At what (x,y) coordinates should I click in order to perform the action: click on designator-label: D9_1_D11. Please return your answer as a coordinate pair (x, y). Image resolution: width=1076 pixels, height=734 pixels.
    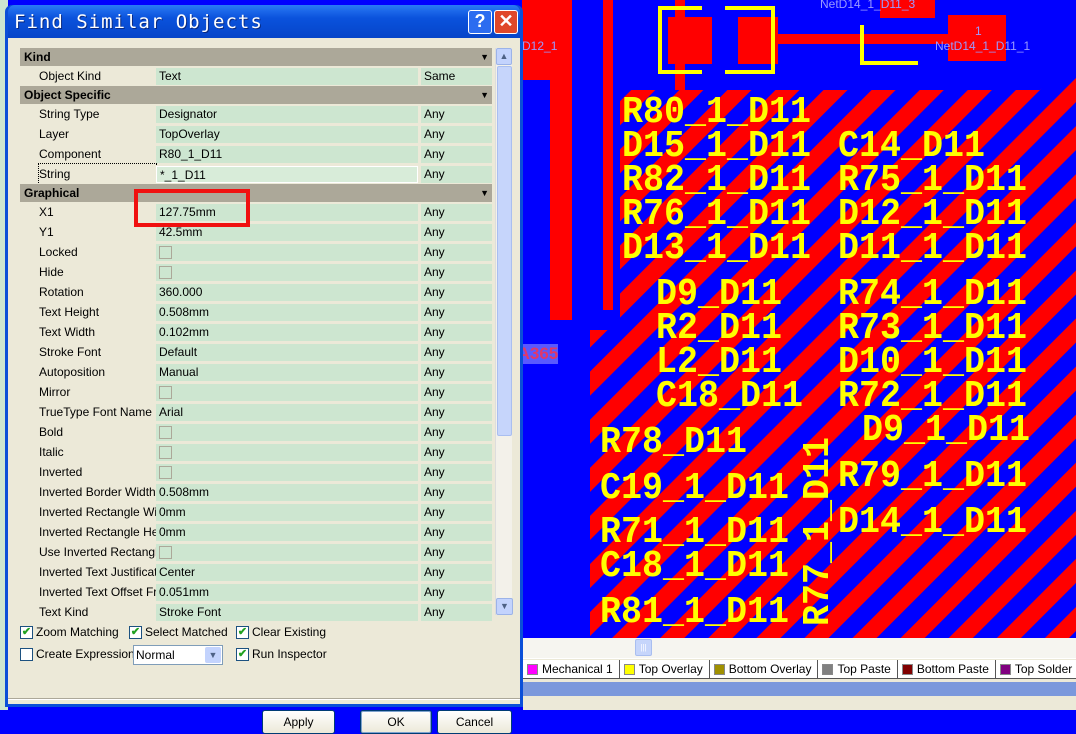
    Looking at the image, I should click on (946, 430).